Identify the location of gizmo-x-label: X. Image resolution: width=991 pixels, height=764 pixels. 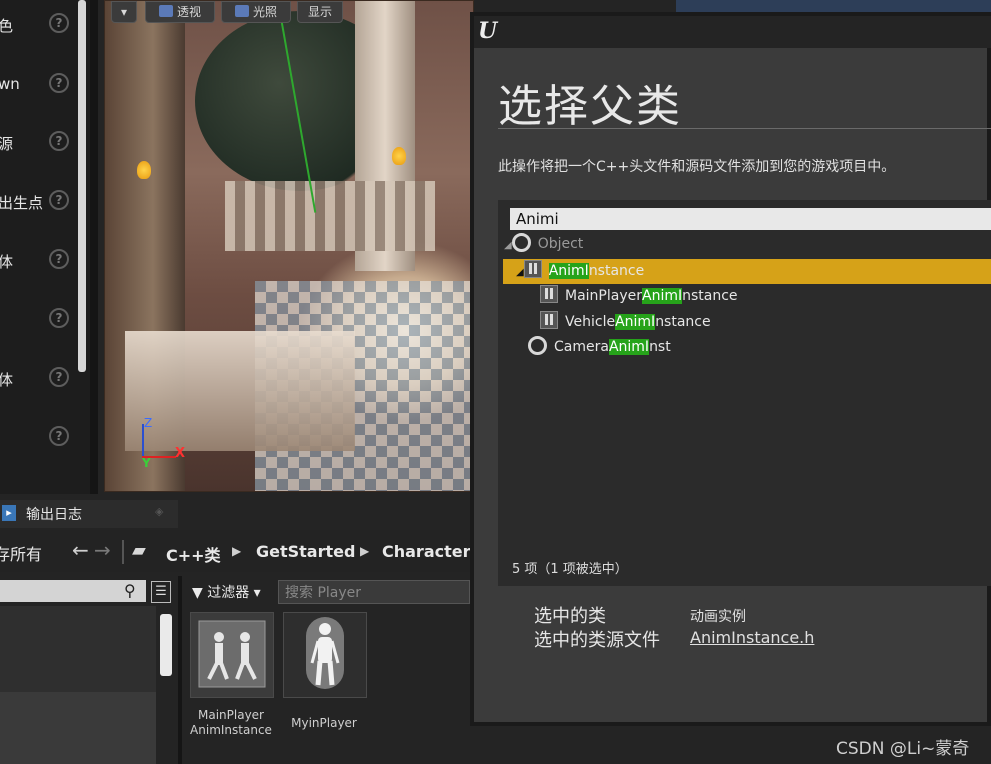
(180, 453).